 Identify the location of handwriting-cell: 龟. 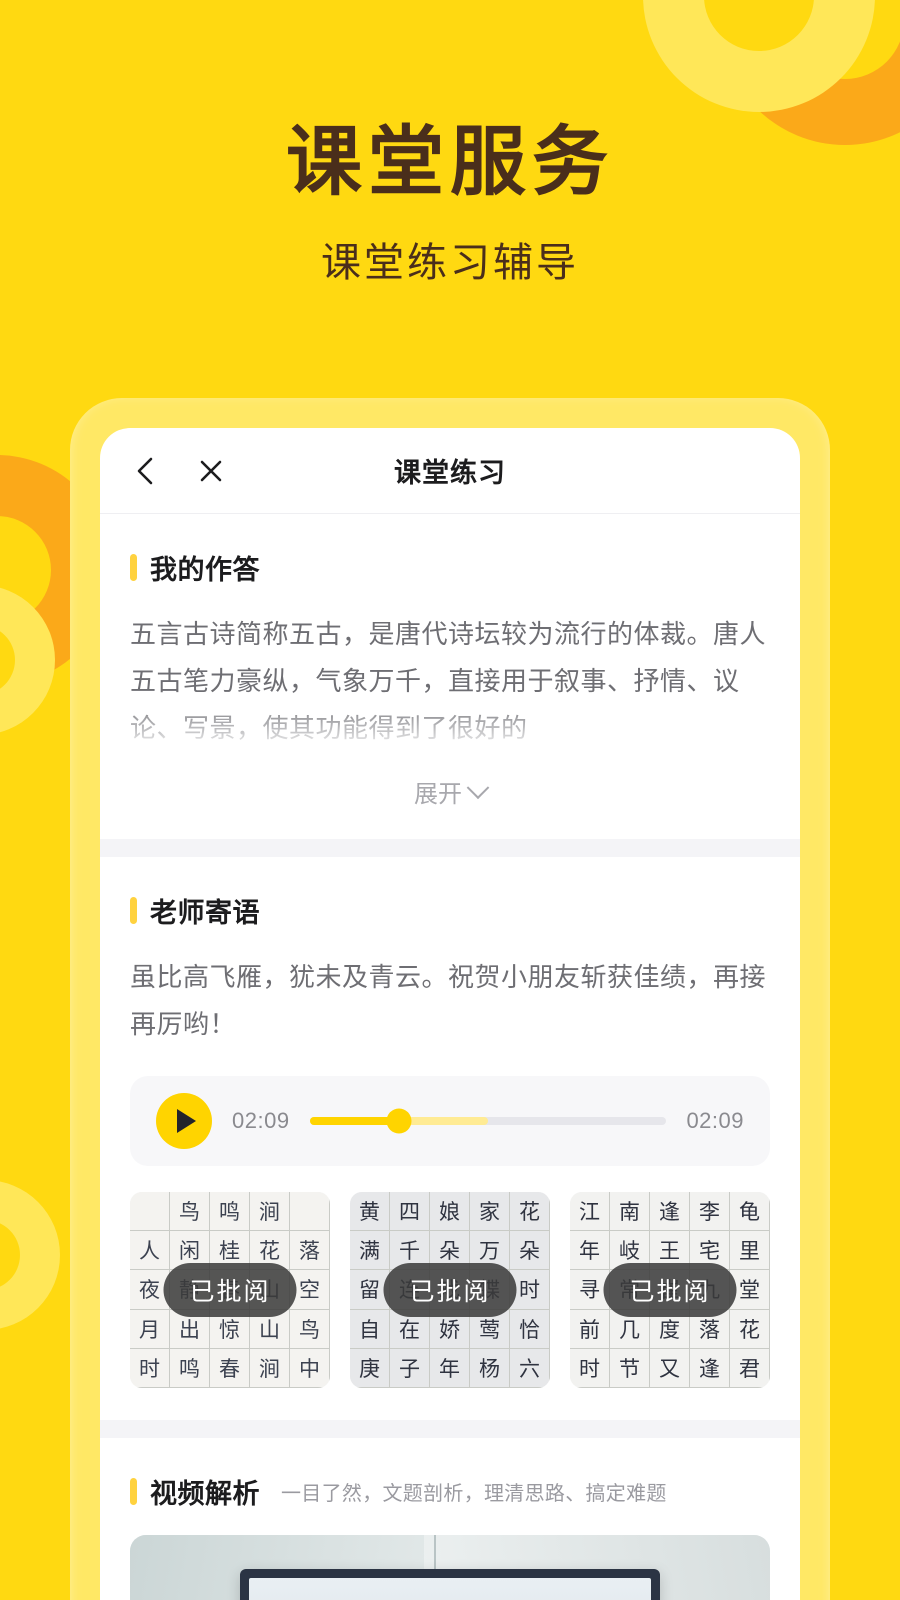
(750, 1212).